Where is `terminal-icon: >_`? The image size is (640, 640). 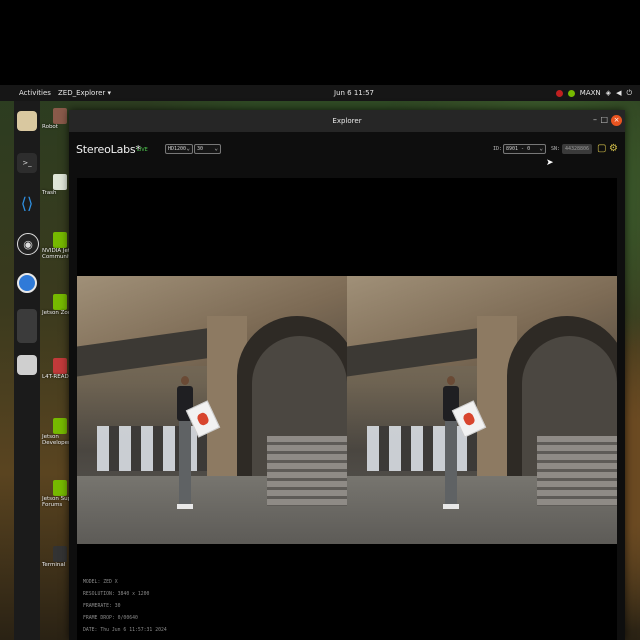 terminal-icon: >_ is located at coordinates (27, 163).